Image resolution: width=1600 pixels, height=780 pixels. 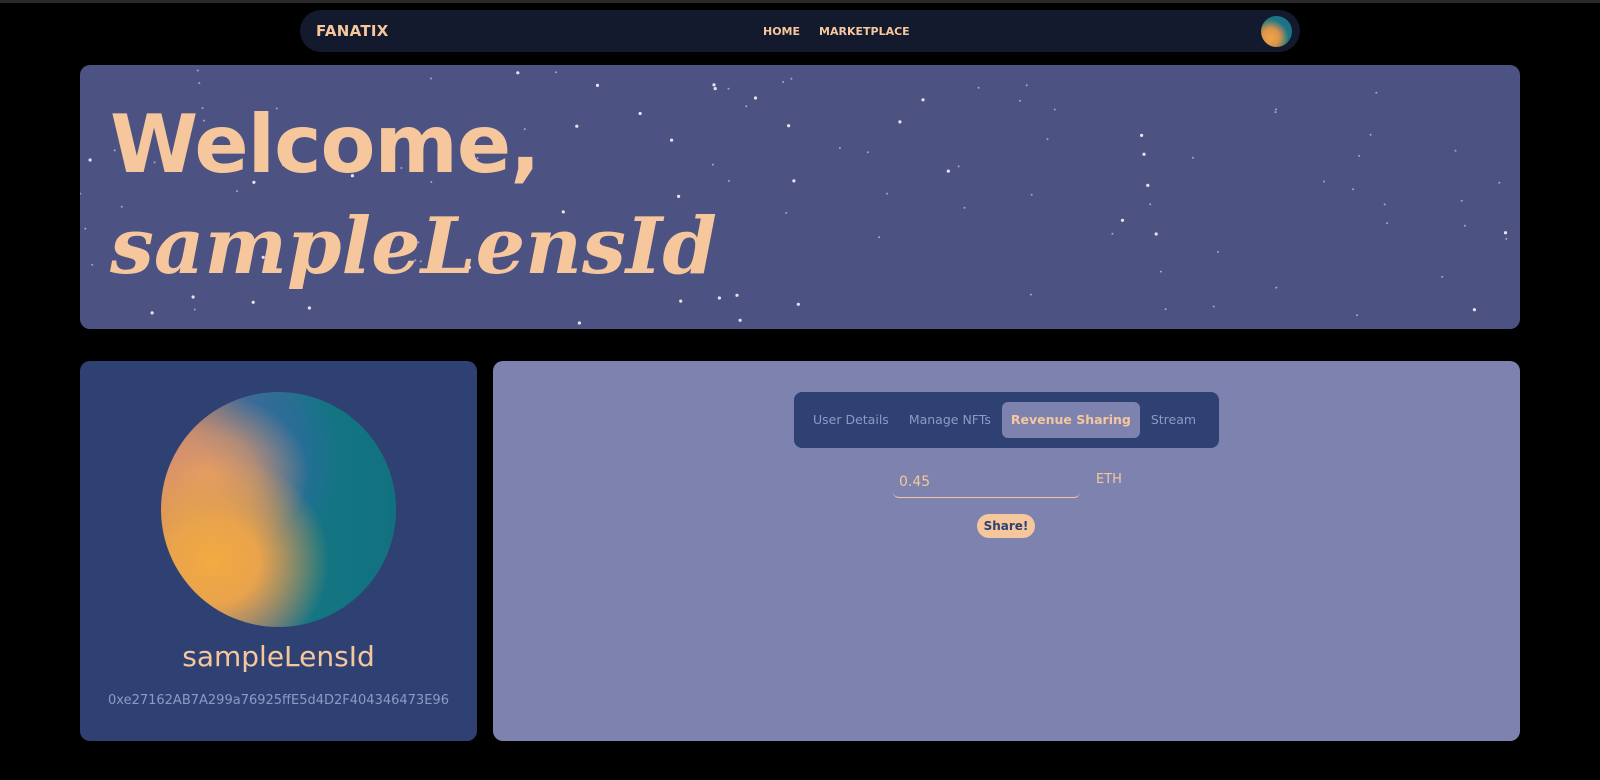 I want to click on brand-logo: FANATIX, so click(x=352, y=31).